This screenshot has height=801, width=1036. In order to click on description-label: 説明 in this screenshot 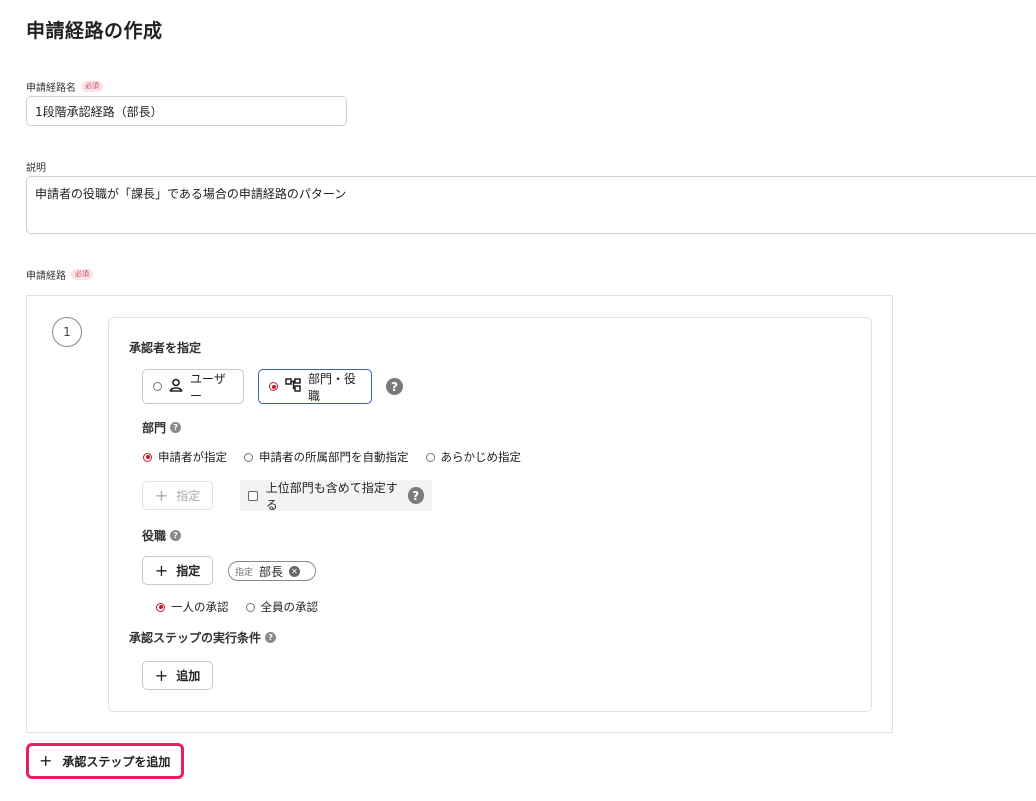, I will do `click(36, 166)`.